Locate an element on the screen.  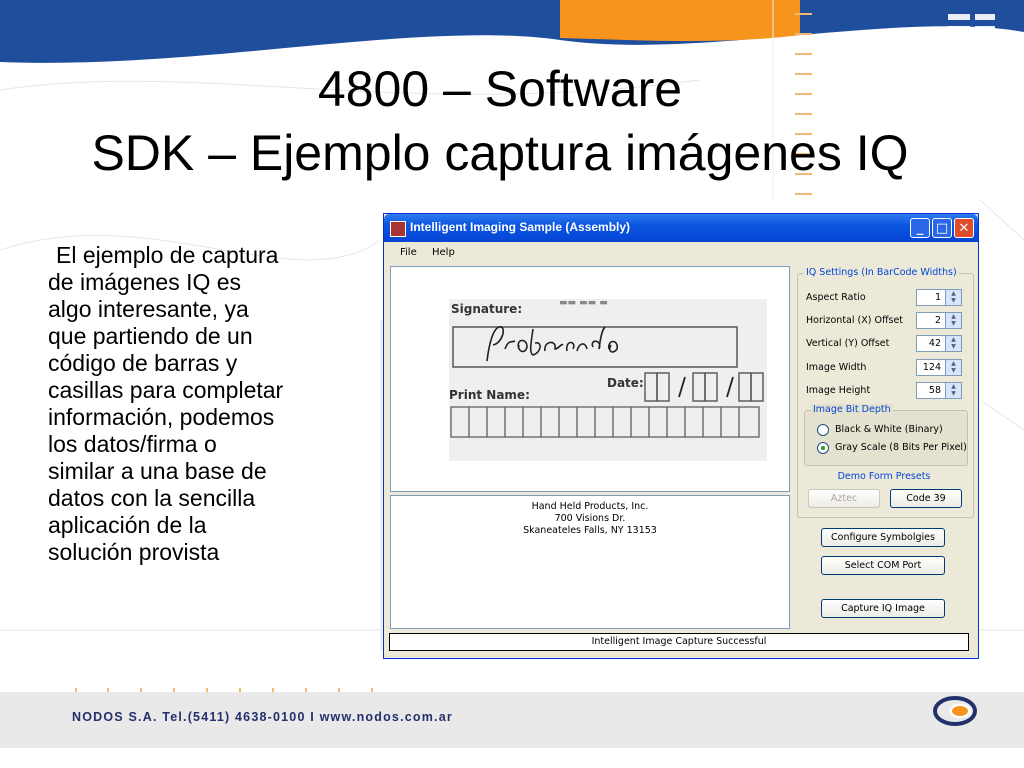
print-name-label: Print Name: is located at coordinates (489, 395).